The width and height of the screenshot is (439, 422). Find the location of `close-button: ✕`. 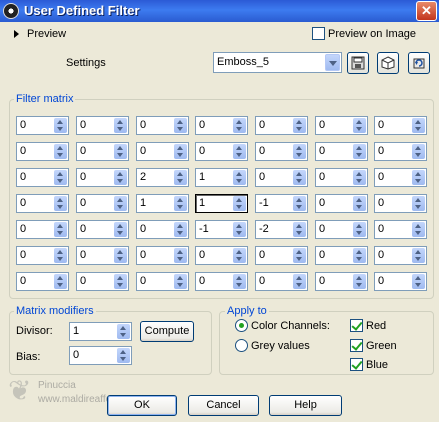

close-button: ✕ is located at coordinates (426, 11).